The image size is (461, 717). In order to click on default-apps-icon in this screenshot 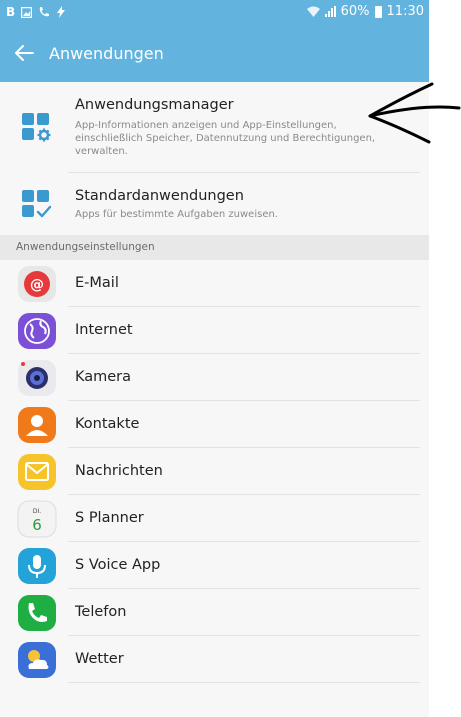, I will do `click(37, 204)`.